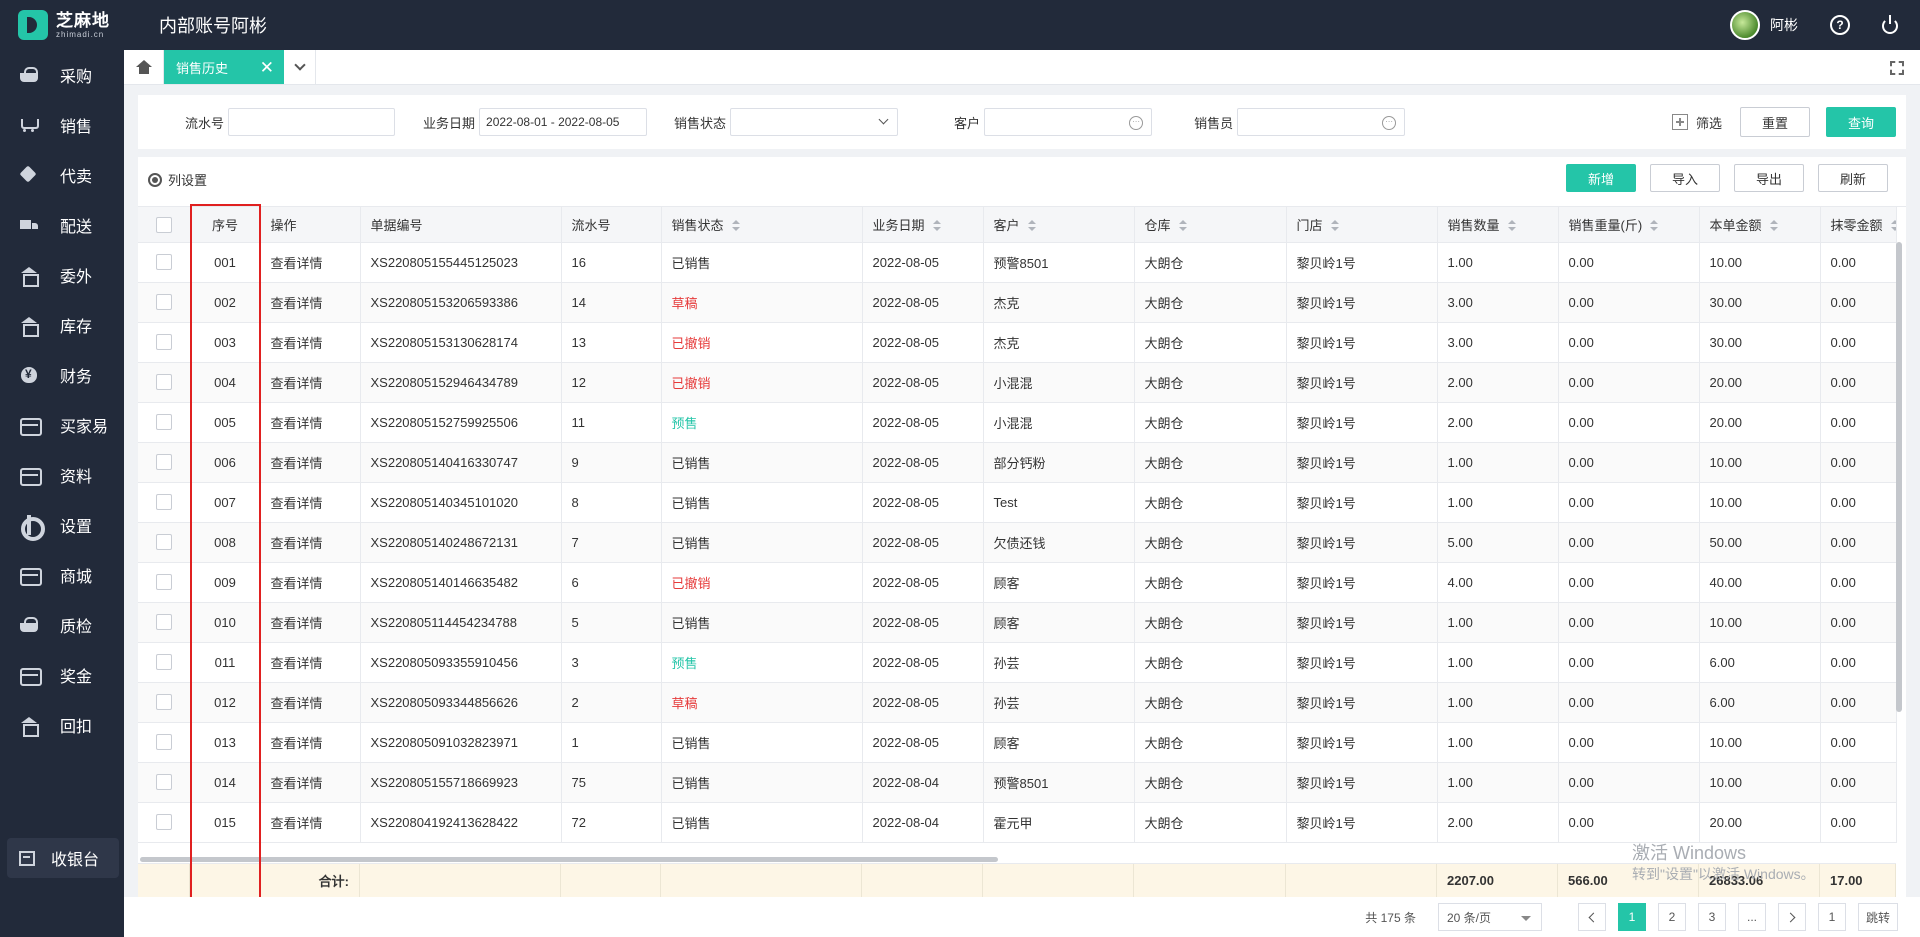  Describe the element at coordinates (1769, 178) in the screenshot. I see `export-button: 导出` at that location.